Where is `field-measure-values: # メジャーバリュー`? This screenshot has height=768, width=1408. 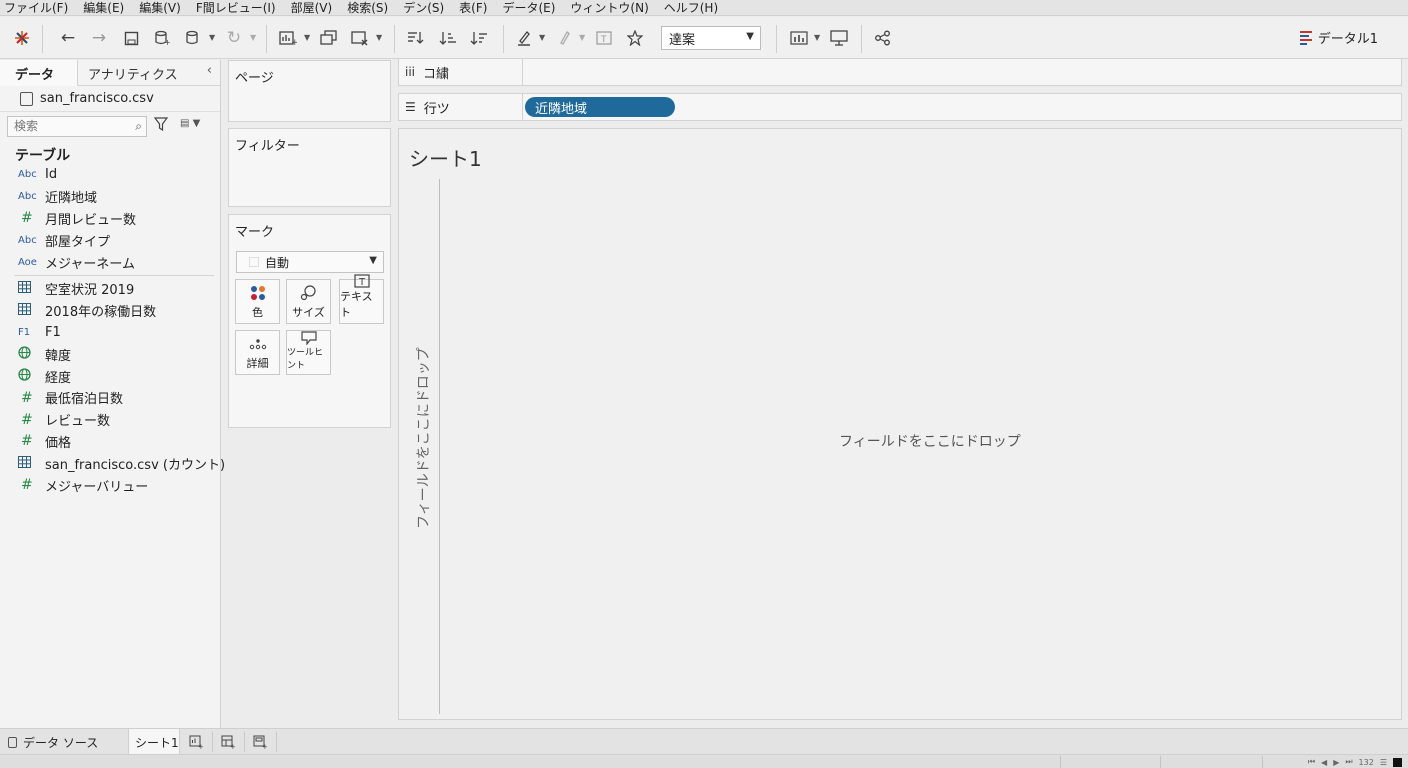
field-measure-values: # メジャーバリュー is located at coordinates (110, 485).